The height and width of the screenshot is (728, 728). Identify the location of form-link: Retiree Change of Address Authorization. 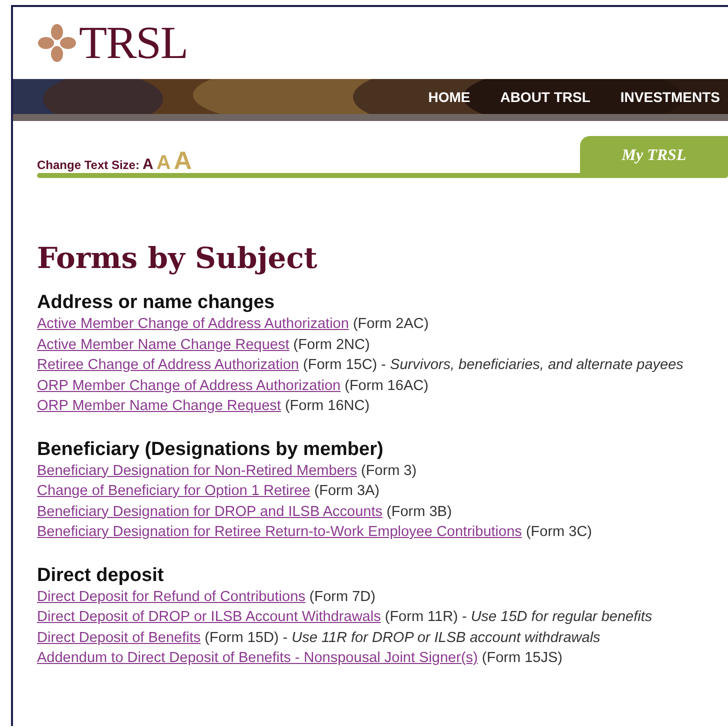
(168, 365).